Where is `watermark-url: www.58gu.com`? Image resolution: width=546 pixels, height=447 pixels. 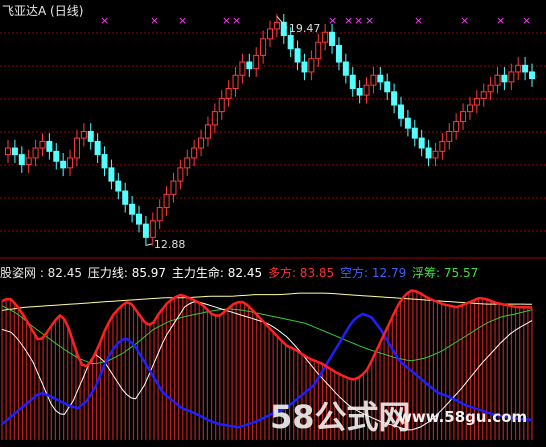
watermark-url: www.58gu.com is located at coordinates (463, 417).